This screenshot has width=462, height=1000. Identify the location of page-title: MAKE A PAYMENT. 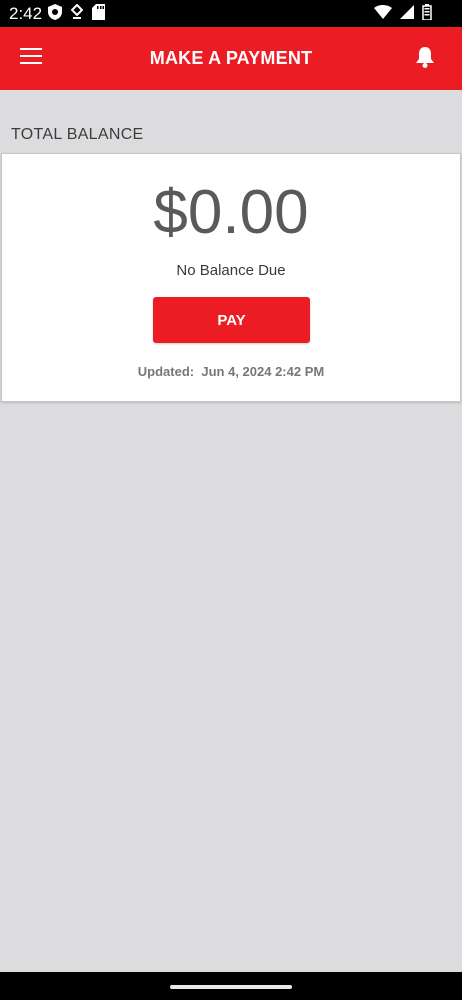
(231, 58).